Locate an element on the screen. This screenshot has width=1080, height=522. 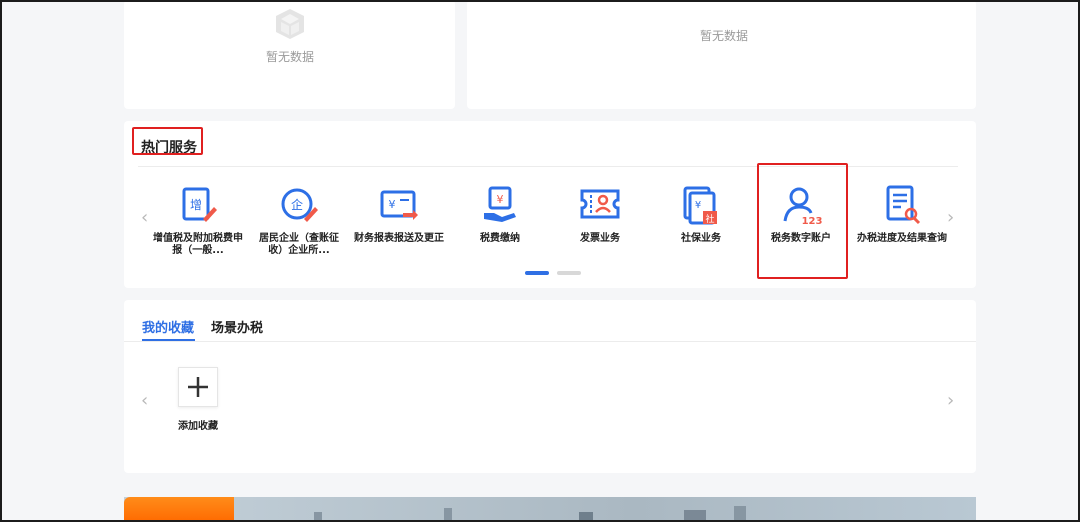
favorites-next-icon: › is located at coordinates (950, 400).